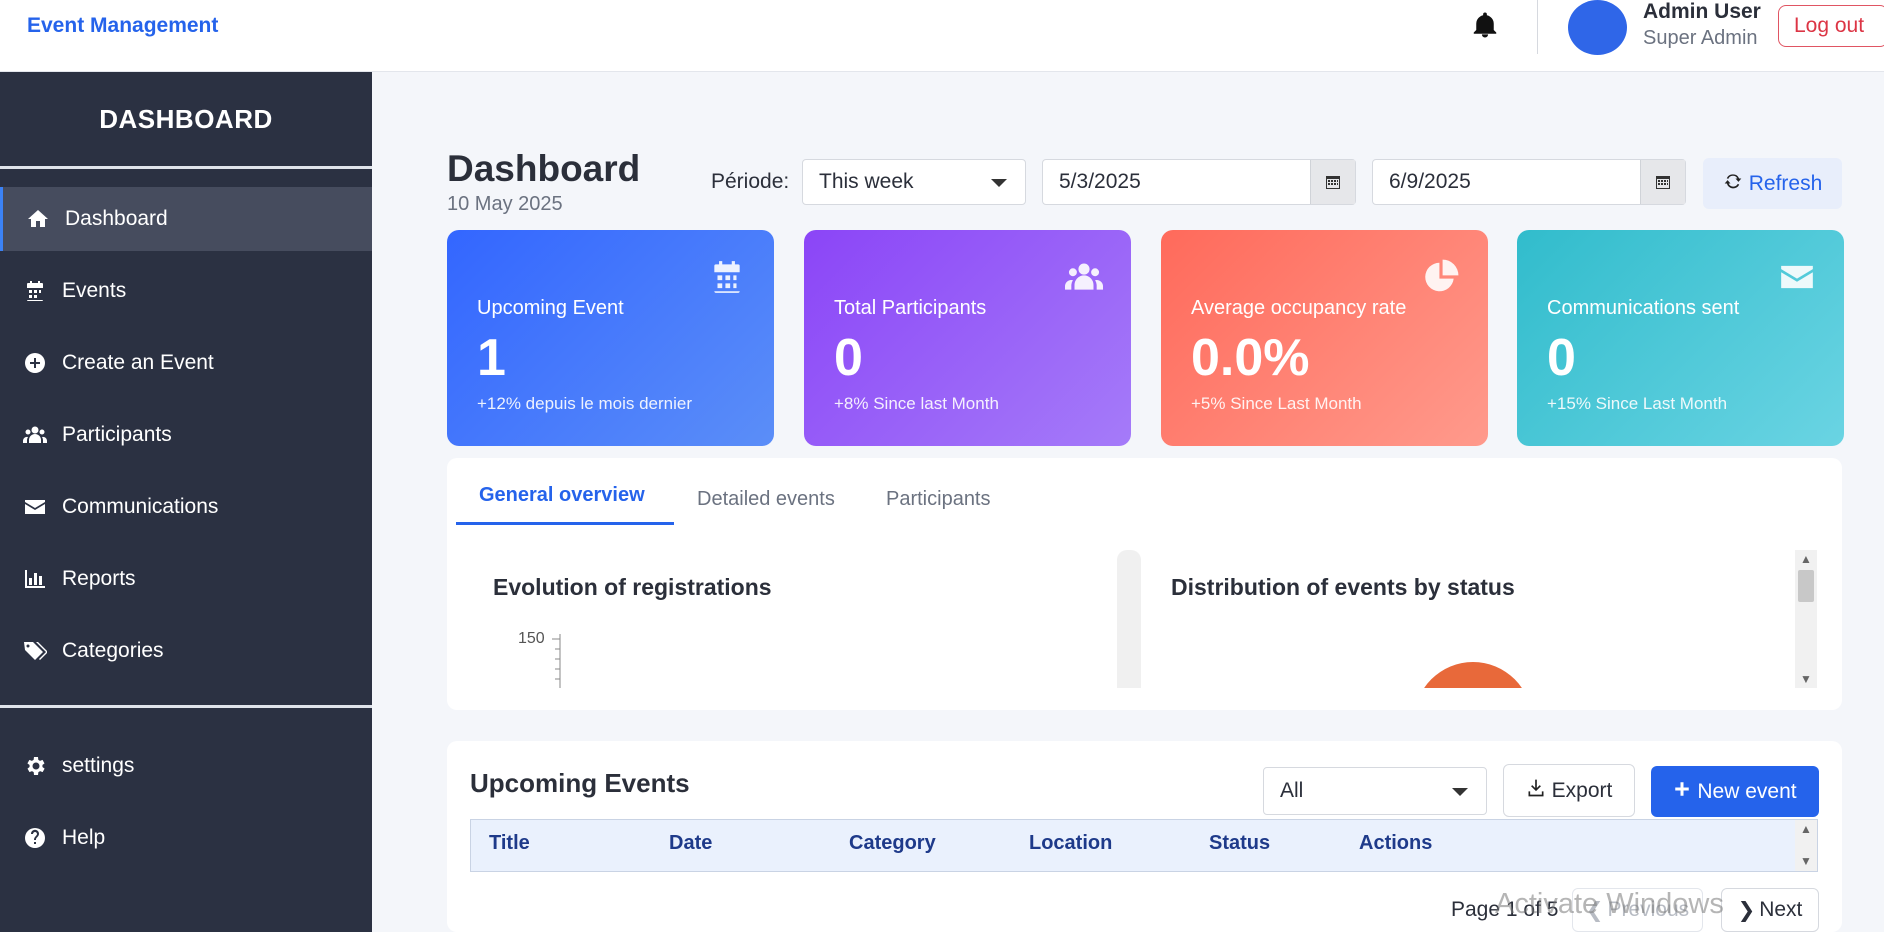 The width and height of the screenshot is (1884, 932). I want to click on stat-label: Upcoming Event, so click(550, 308).